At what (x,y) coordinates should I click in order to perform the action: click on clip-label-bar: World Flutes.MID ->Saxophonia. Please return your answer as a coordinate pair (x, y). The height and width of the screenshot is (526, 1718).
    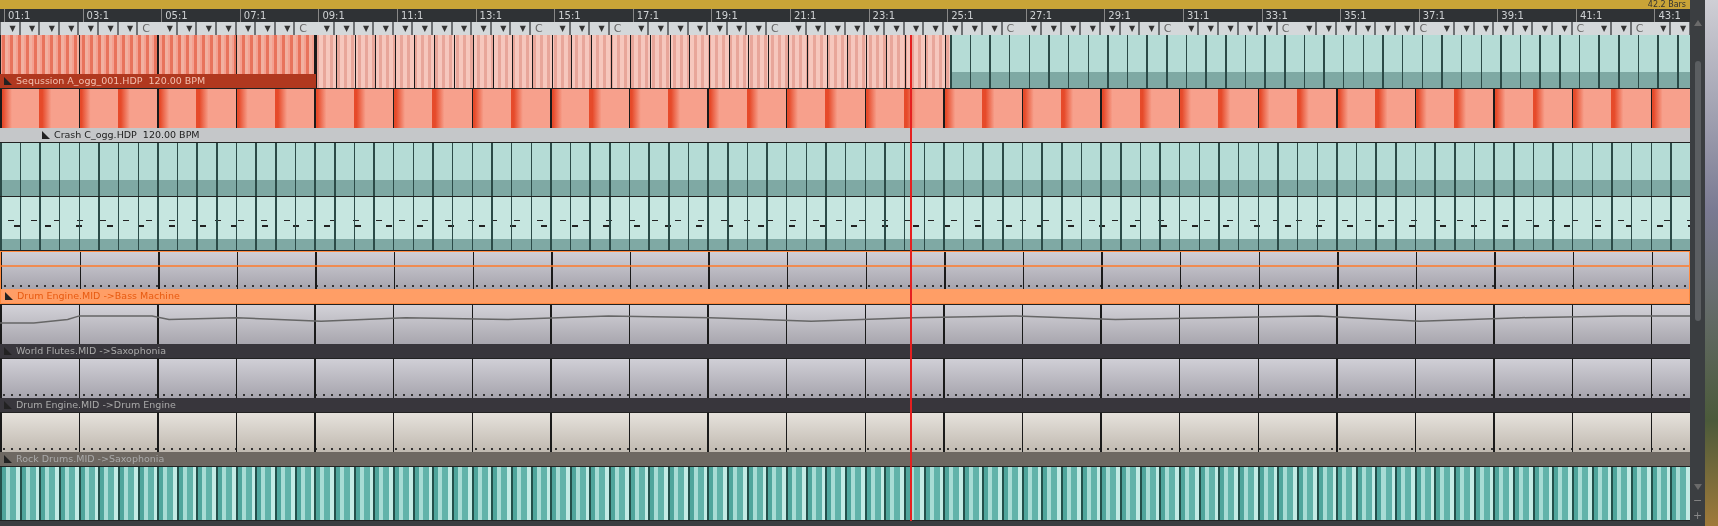
    Looking at the image, I should click on (845, 351).